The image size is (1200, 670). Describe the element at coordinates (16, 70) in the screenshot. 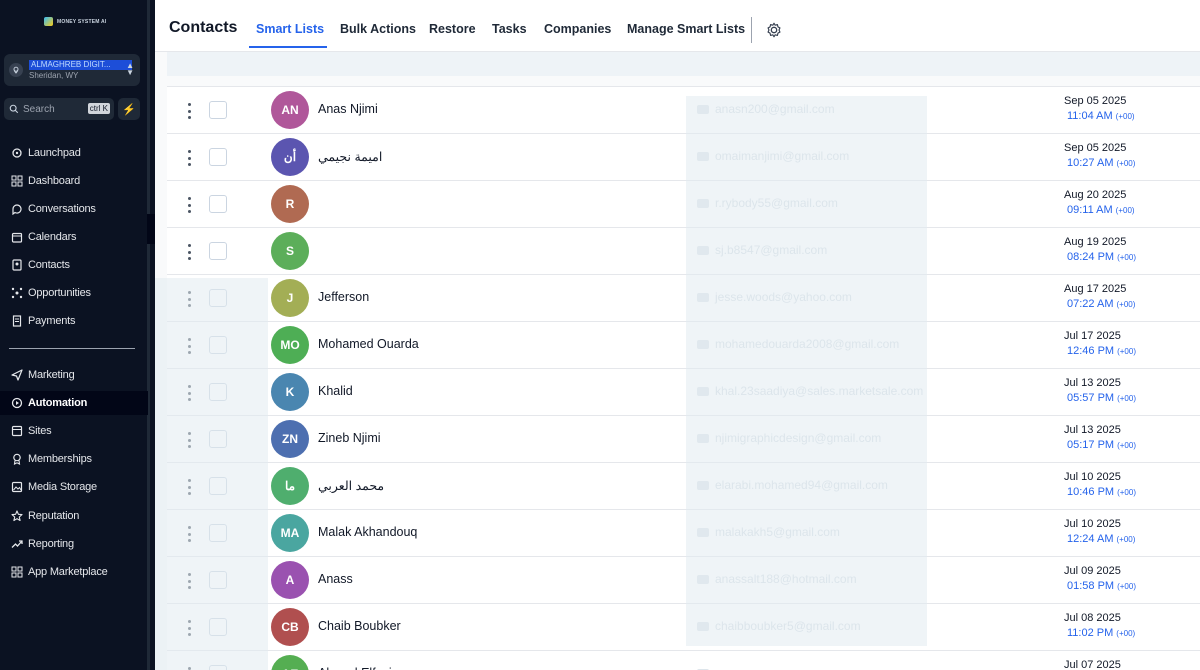

I see `location-icon` at that location.